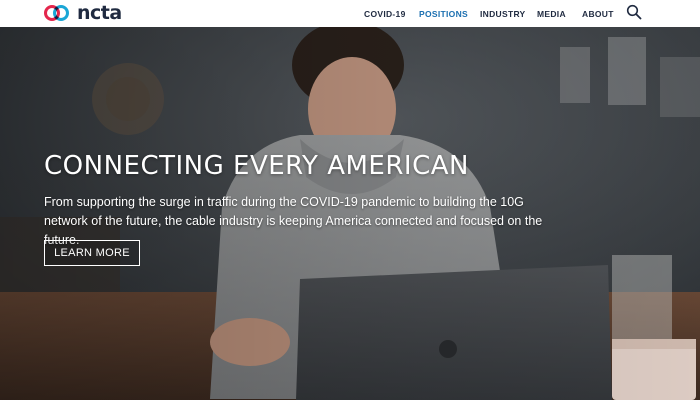 This screenshot has width=700, height=400. I want to click on nav-item-positions: POSITIONS, so click(443, 14).